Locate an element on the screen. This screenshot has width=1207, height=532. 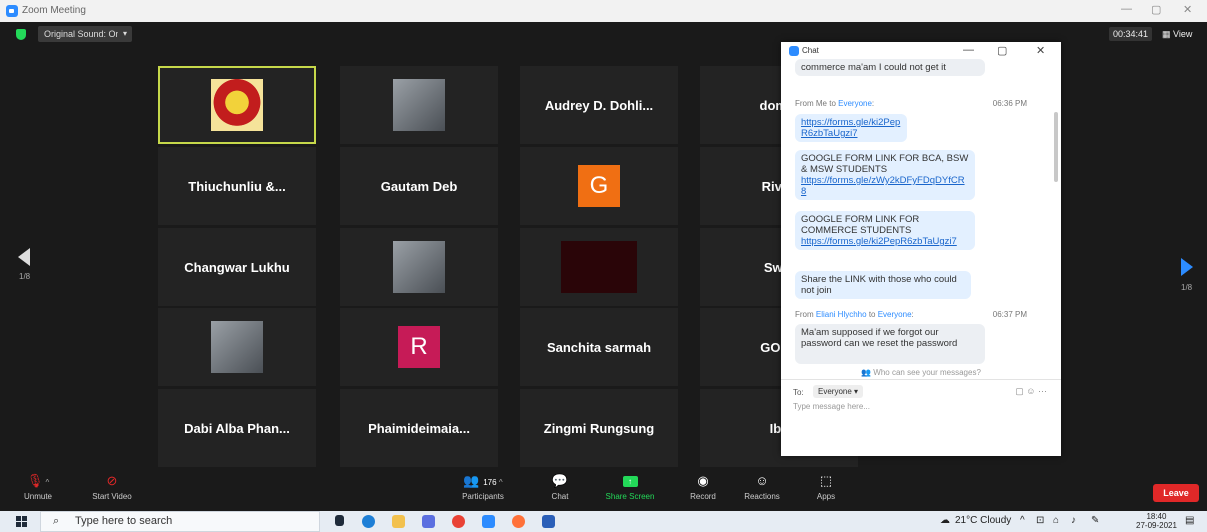
clock-date: 27-09-2021 is located at coordinates (1156, 525).